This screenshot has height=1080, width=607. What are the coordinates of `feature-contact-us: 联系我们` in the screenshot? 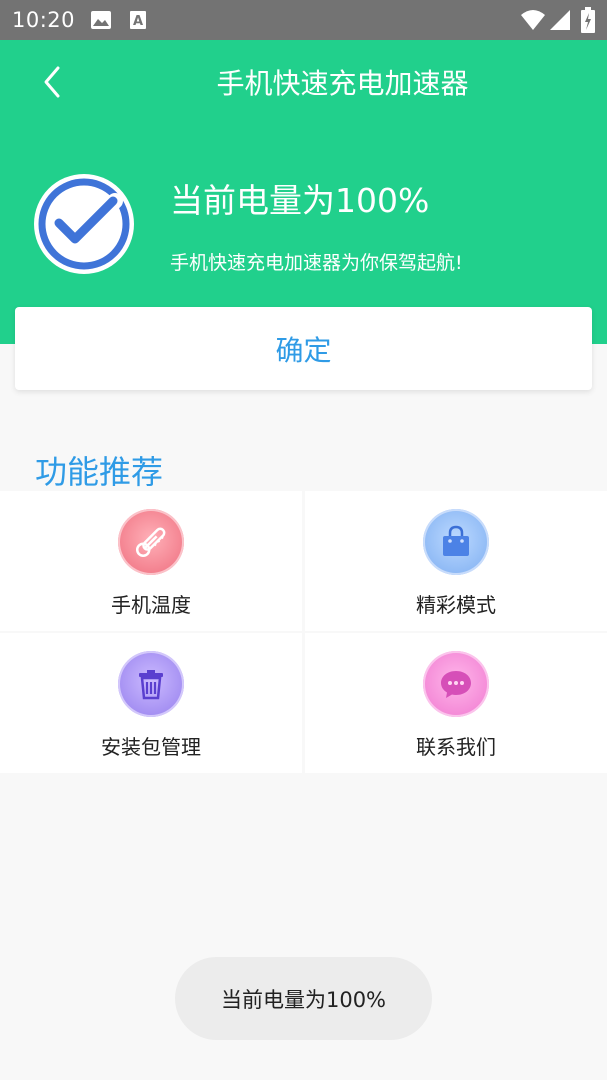 It's located at (456, 703).